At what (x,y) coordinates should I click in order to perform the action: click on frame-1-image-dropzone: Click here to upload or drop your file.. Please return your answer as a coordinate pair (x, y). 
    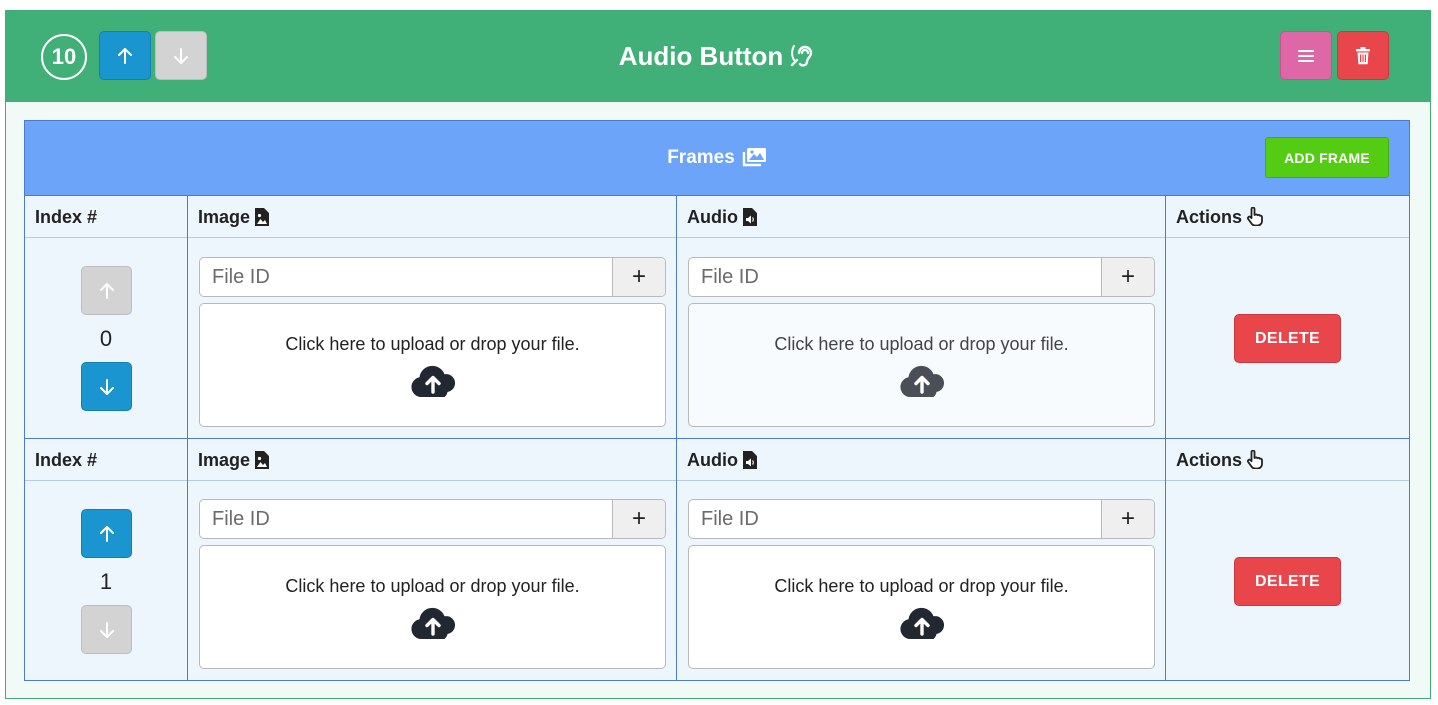
    Looking at the image, I should click on (432, 607).